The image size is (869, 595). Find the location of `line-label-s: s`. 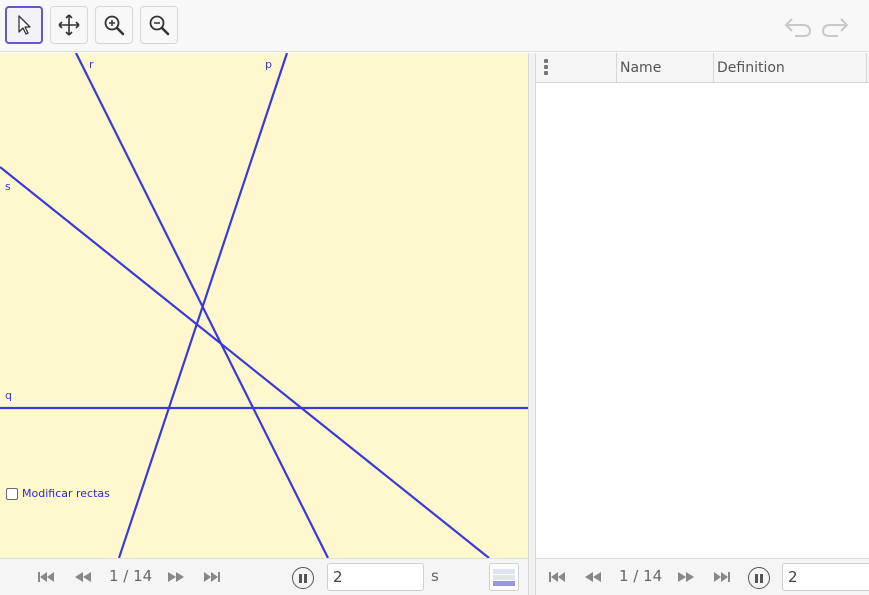

line-label-s: s is located at coordinates (8, 186).